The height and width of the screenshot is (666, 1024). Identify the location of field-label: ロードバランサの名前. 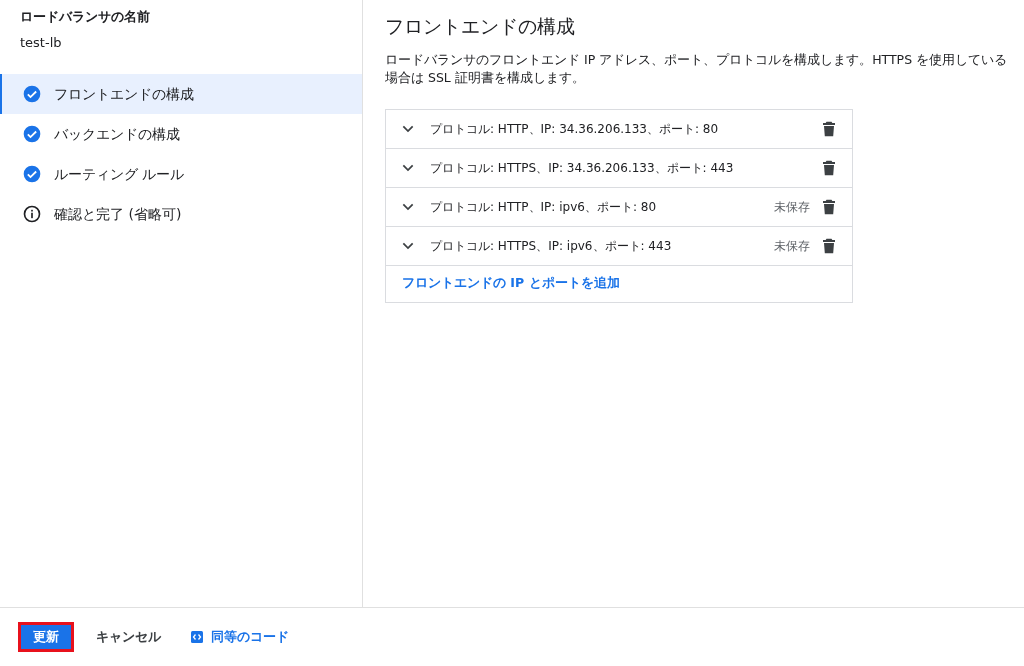
(85, 17).